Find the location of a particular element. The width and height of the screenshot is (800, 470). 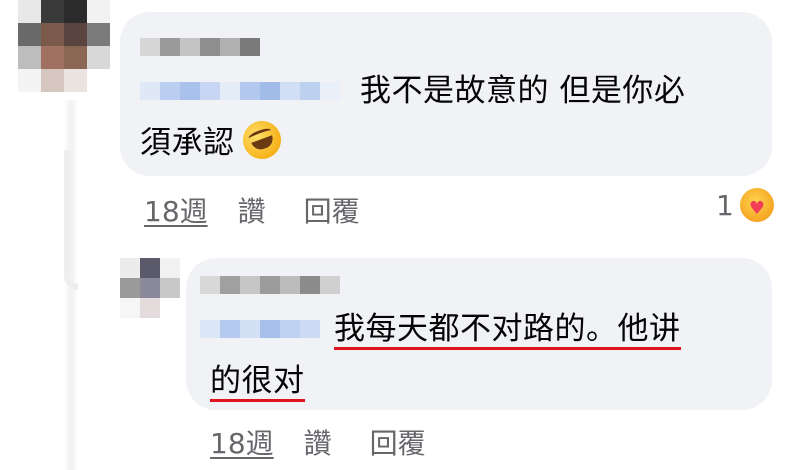

reply-text-line-highlighted: 的很对 is located at coordinates (257, 382).